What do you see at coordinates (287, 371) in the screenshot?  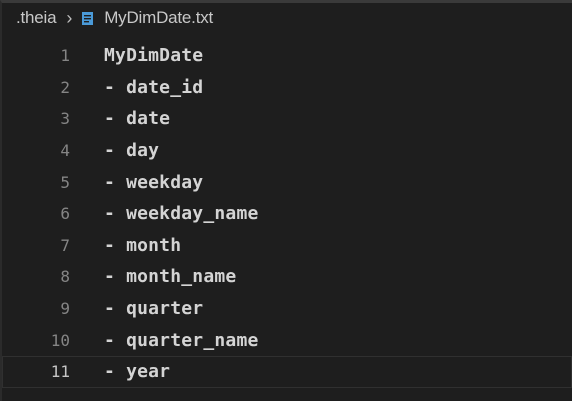 I see `current-code-line: 11 - year` at bounding box center [287, 371].